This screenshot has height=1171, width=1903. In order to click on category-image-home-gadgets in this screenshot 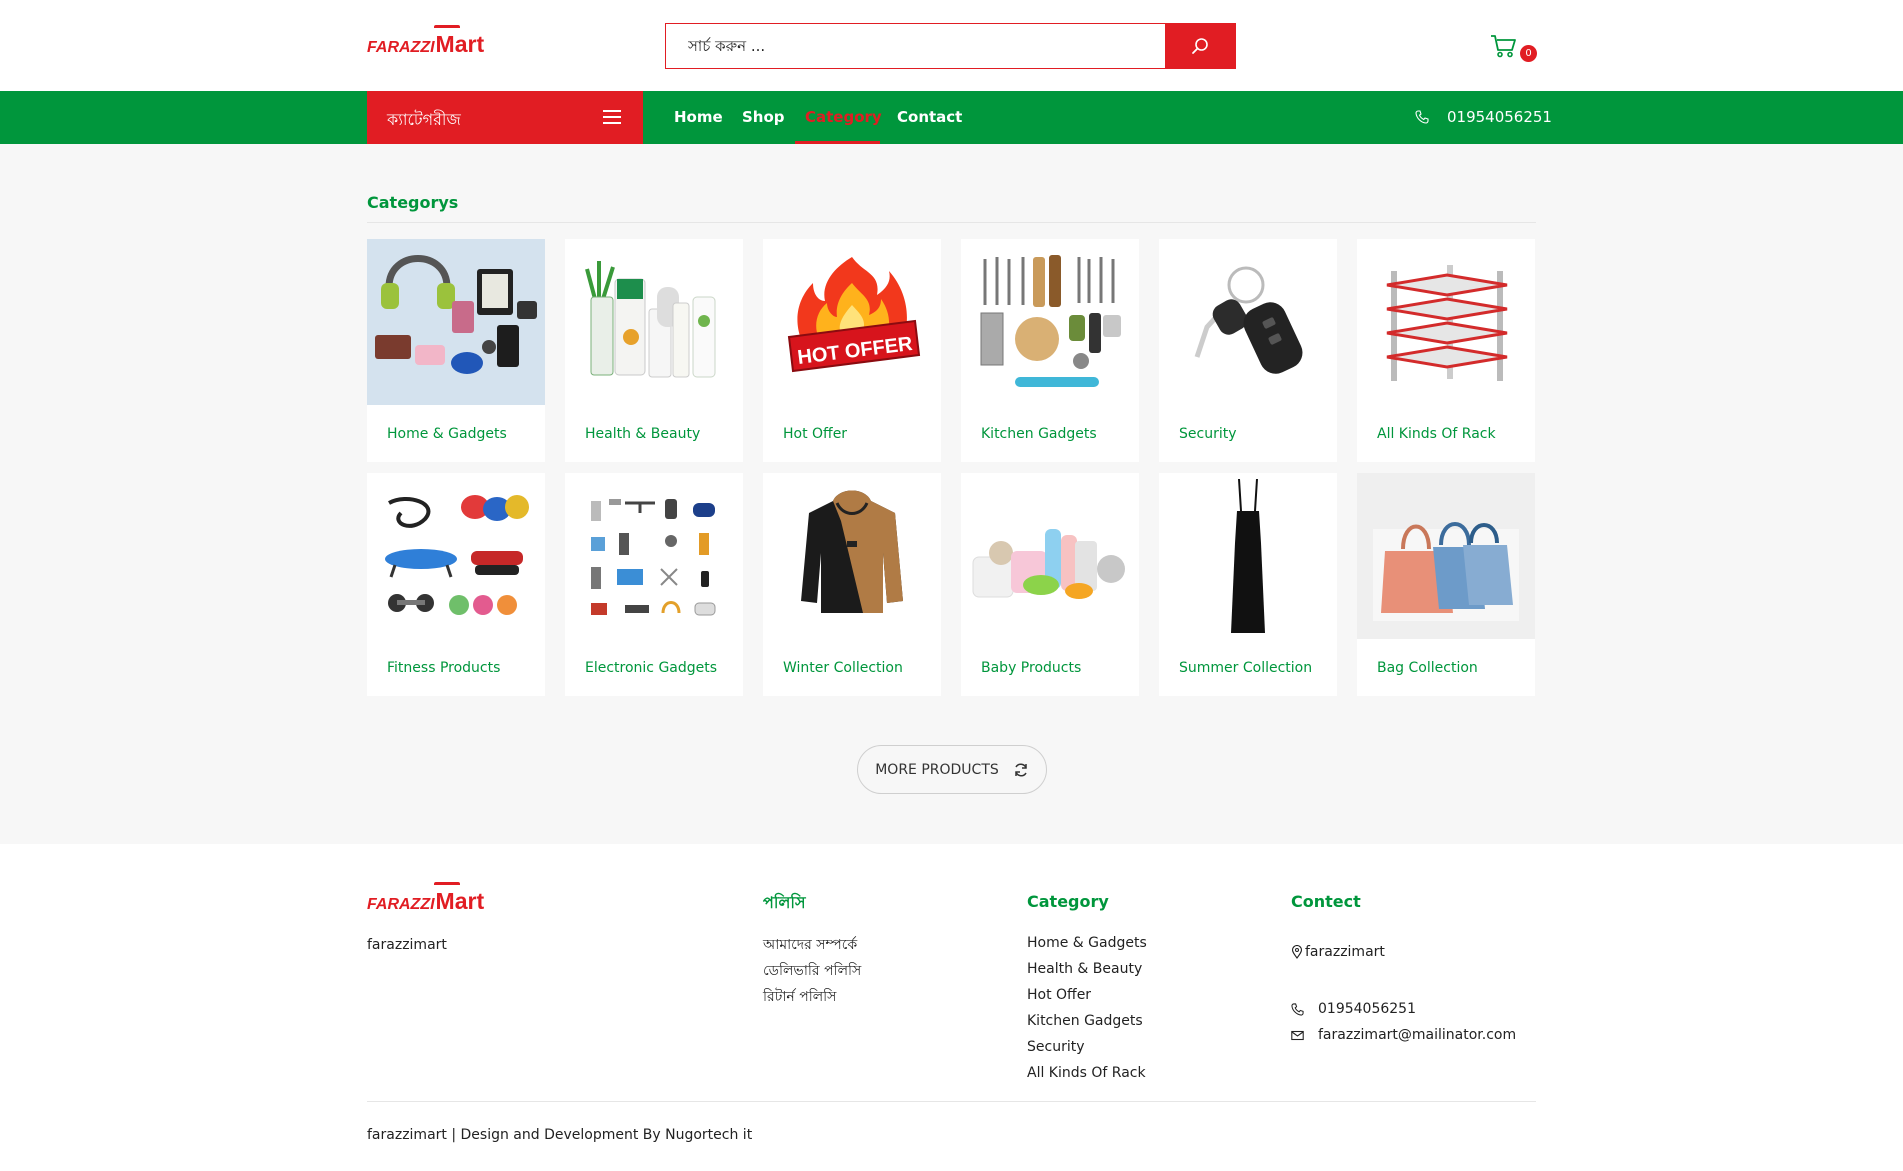, I will do `click(456, 322)`.